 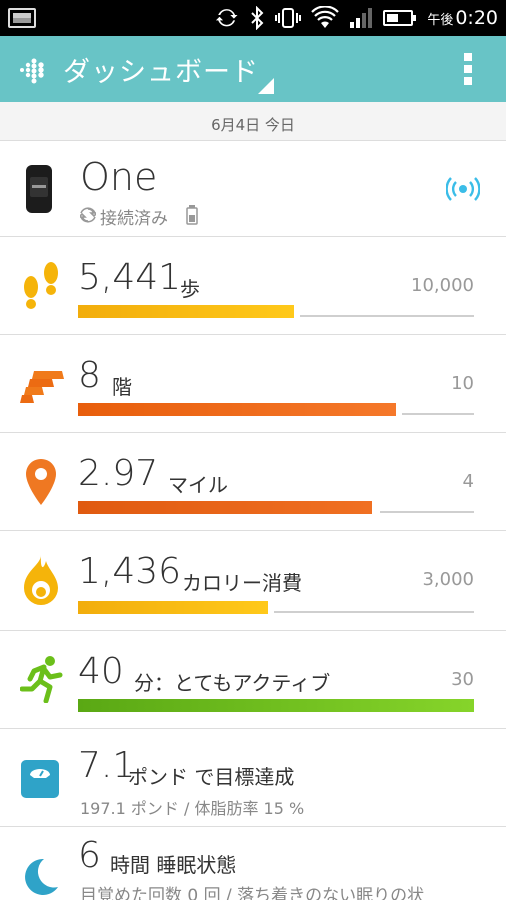 What do you see at coordinates (89, 375) in the screenshot?
I see `floors-value: 8` at bounding box center [89, 375].